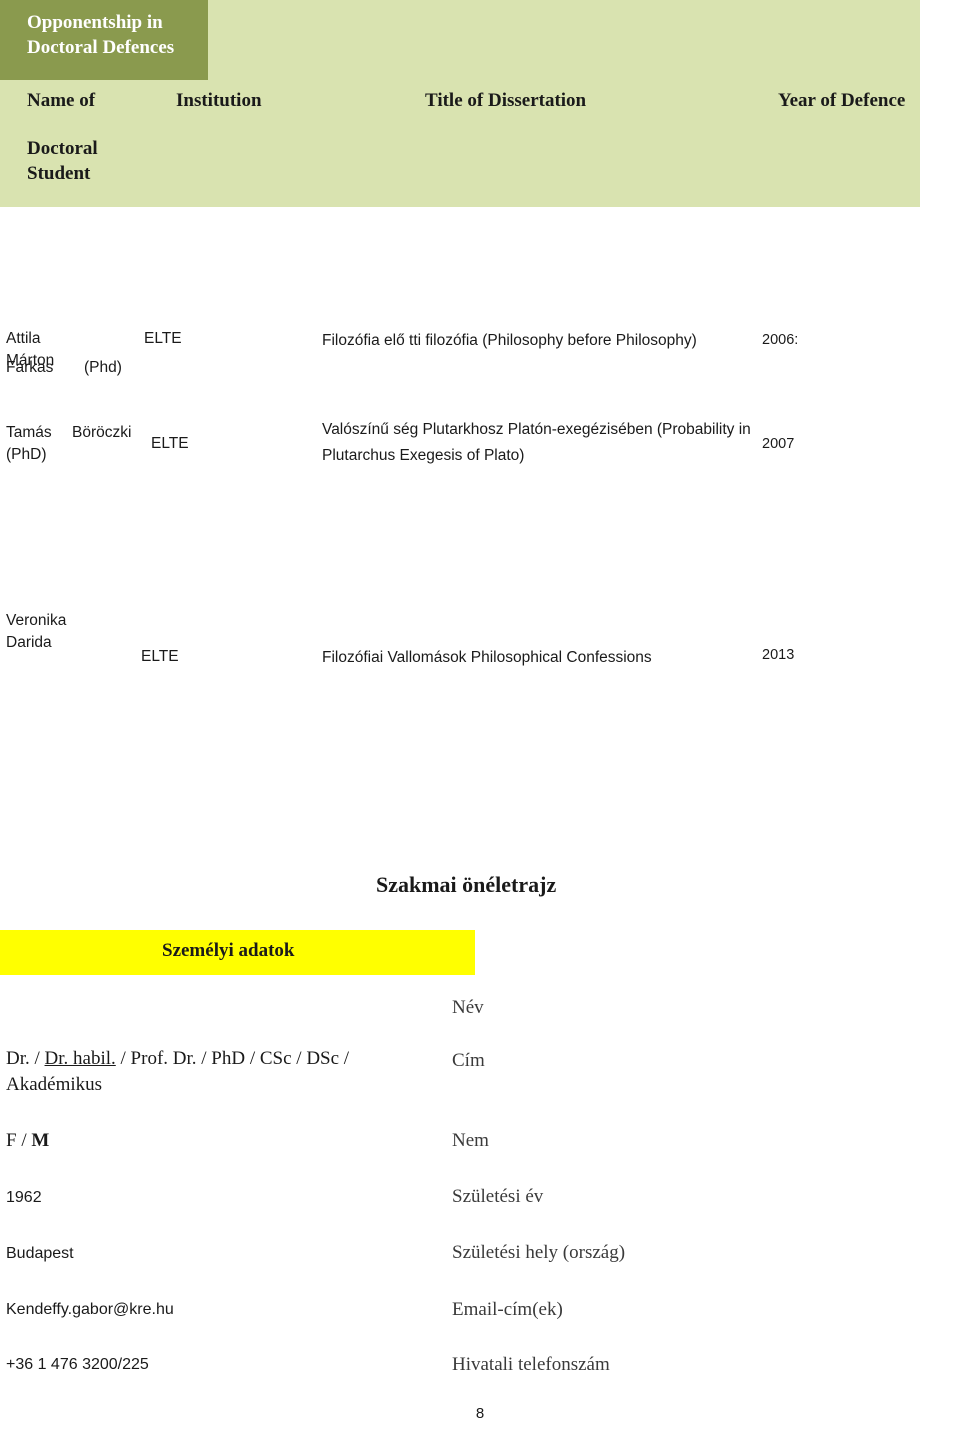 Image resolution: width=960 pixels, height=1435 pixels. Describe the element at coordinates (95, 22) in the screenshot. I see `corner-header-line1: Opponentship in` at that location.